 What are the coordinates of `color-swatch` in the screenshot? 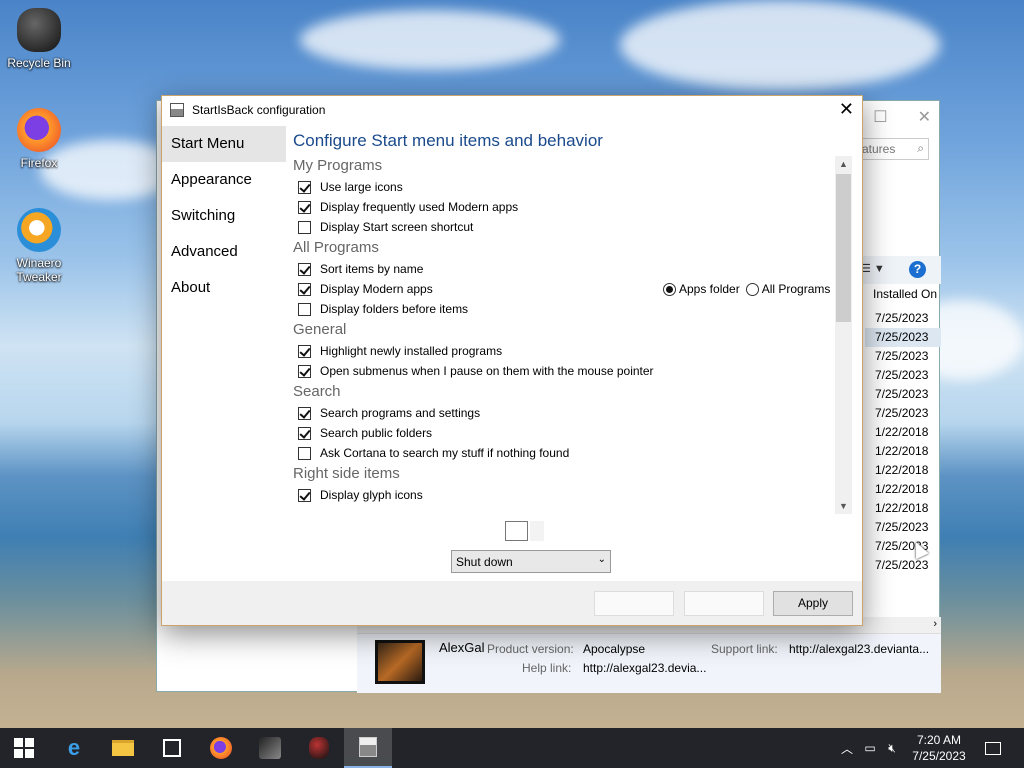 It's located at (516, 531).